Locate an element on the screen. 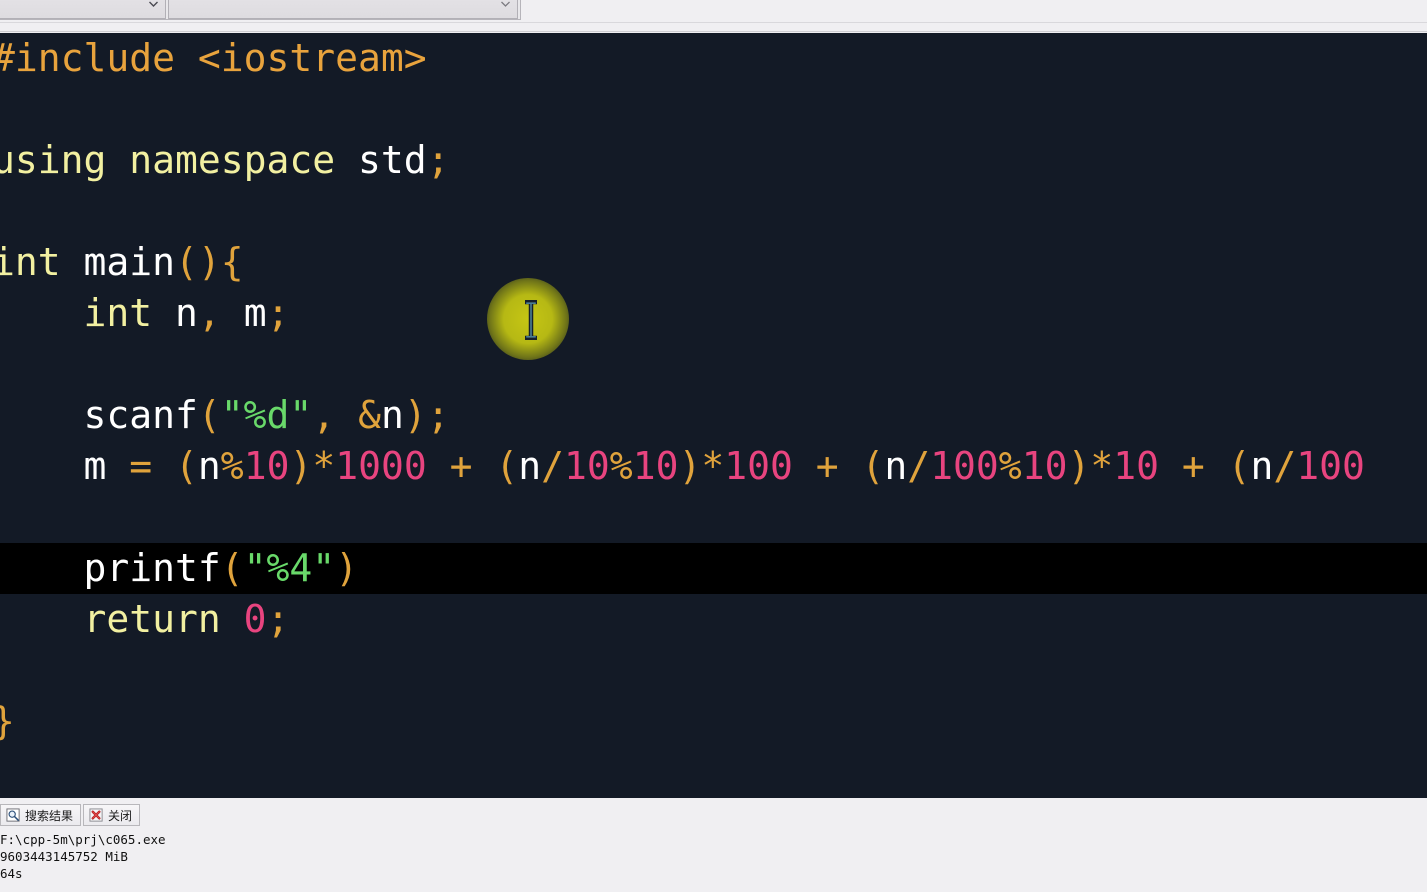 This screenshot has width=1427, height=892. search-results-icon is located at coordinates (13, 815).